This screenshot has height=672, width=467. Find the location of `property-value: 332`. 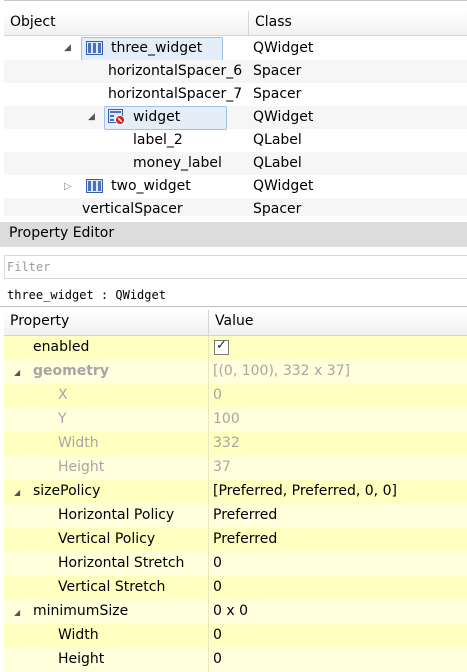

property-value: 332 is located at coordinates (226, 443).